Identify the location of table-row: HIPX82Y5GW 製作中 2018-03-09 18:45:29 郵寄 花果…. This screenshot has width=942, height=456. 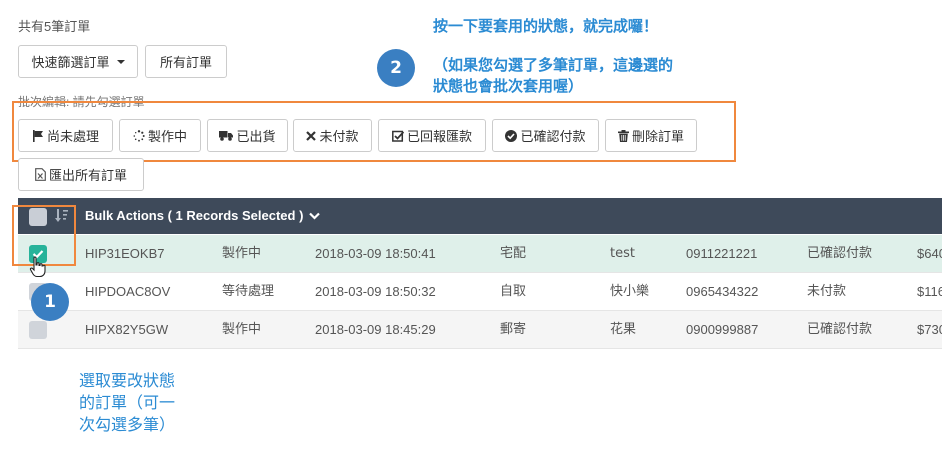
(480, 330).